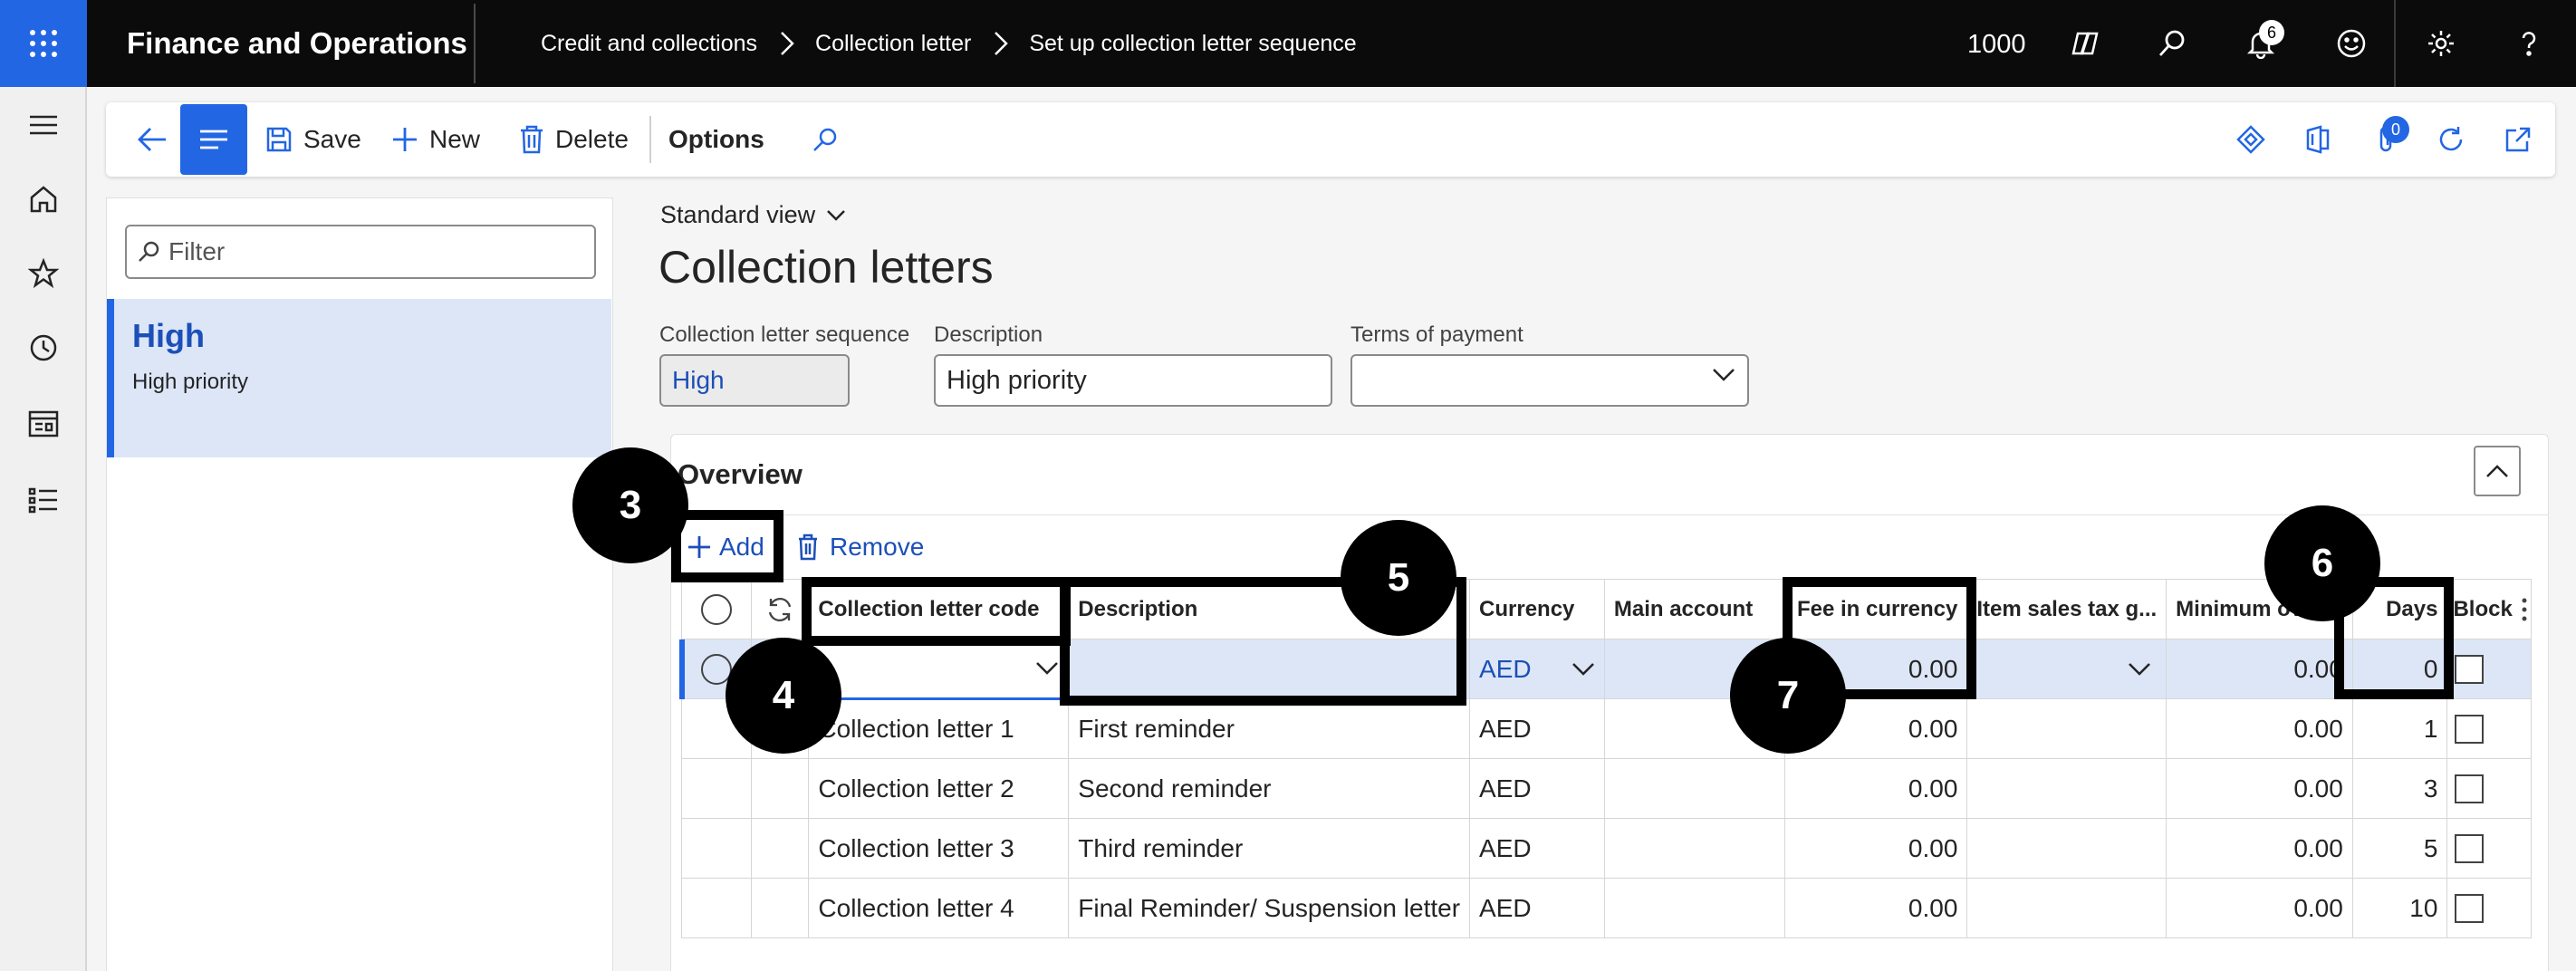  Describe the element at coordinates (939, 669) in the screenshot. I see `code-input-cell` at that location.